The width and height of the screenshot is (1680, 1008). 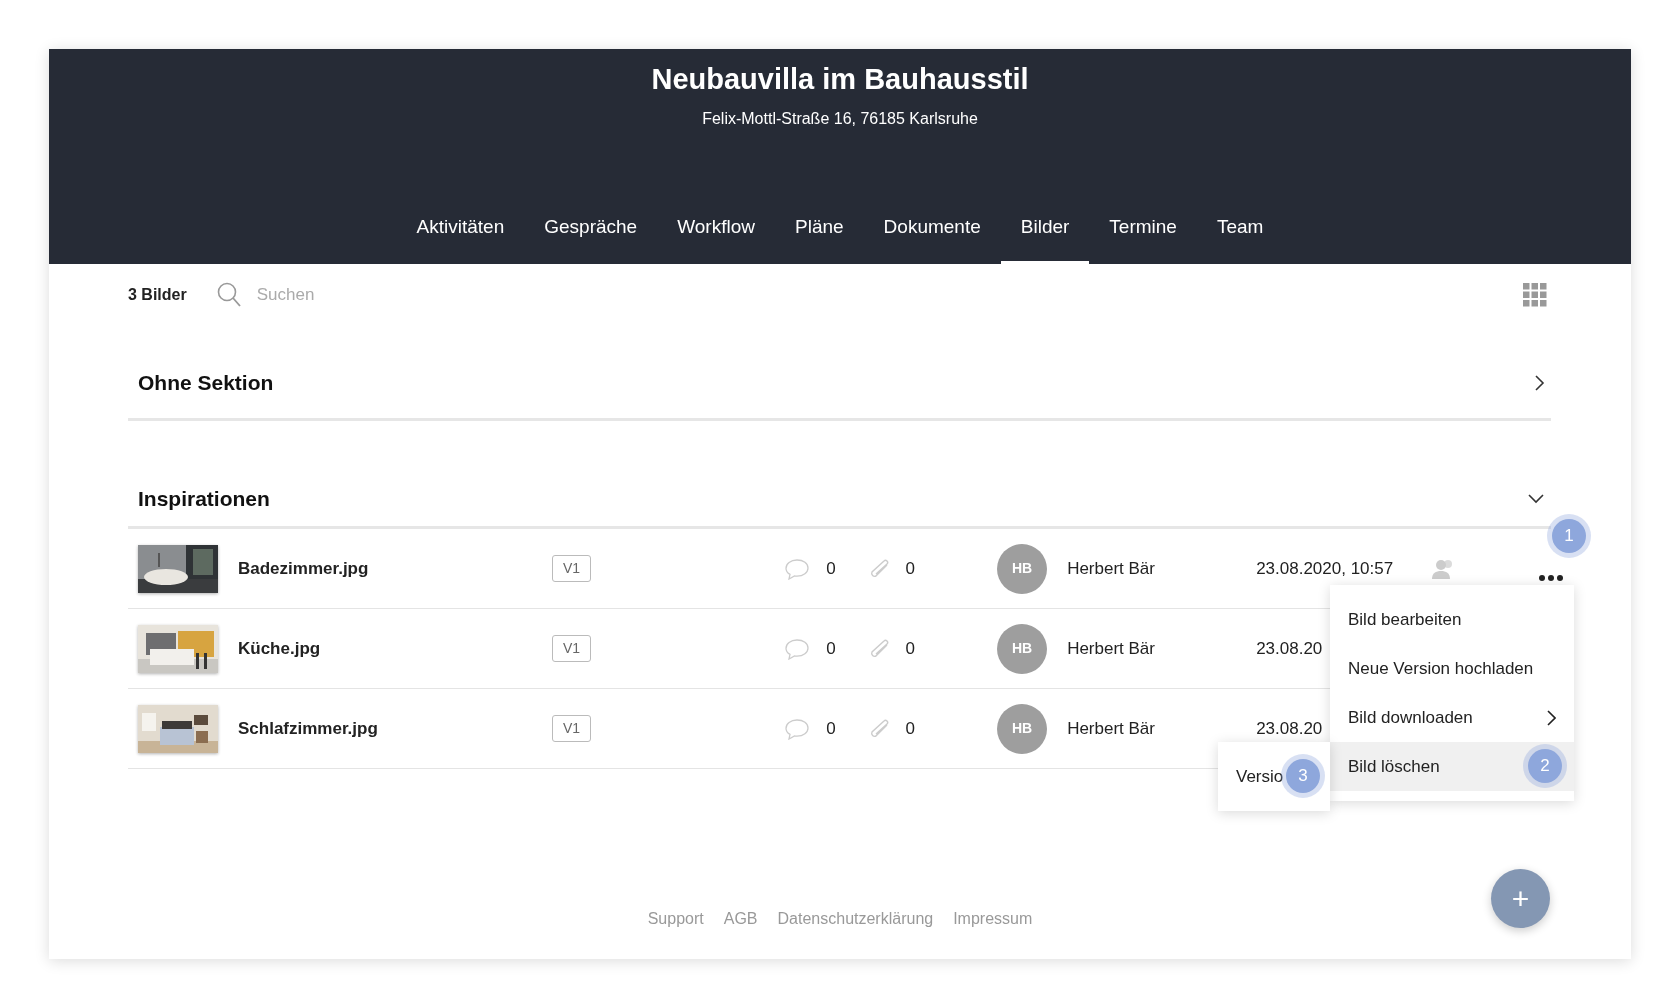 I want to click on more-icon, so click(x=1551, y=577).